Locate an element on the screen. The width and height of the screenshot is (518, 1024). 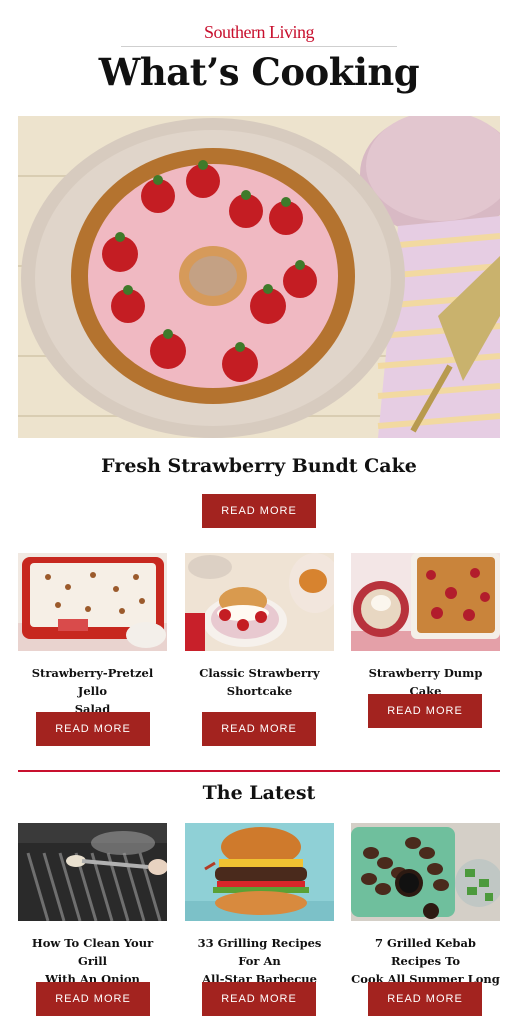
brand-logo: Southern Living is located at coordinates (259, 32).